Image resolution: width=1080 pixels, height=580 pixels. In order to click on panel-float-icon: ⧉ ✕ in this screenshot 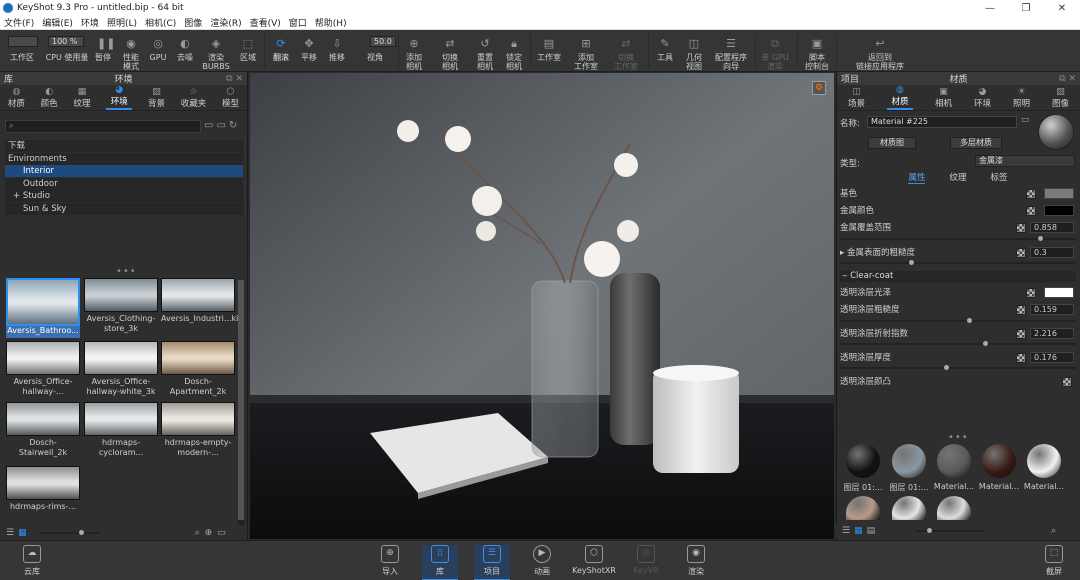, I will do `click(1067, 79)`.